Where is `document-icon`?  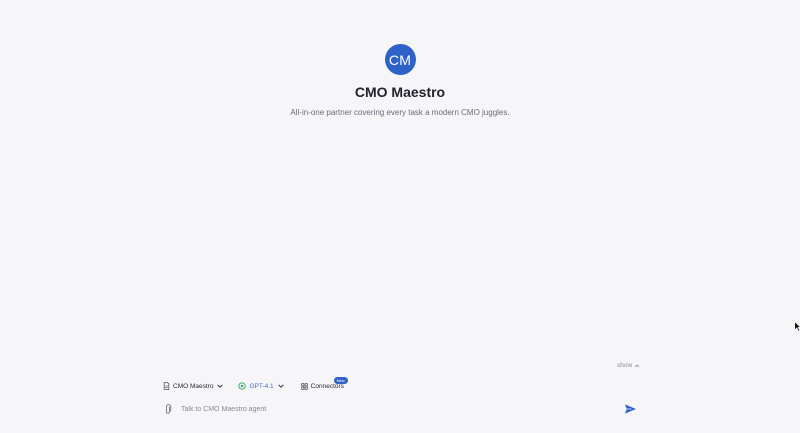
document-icon is located at coordinates (166, 386).